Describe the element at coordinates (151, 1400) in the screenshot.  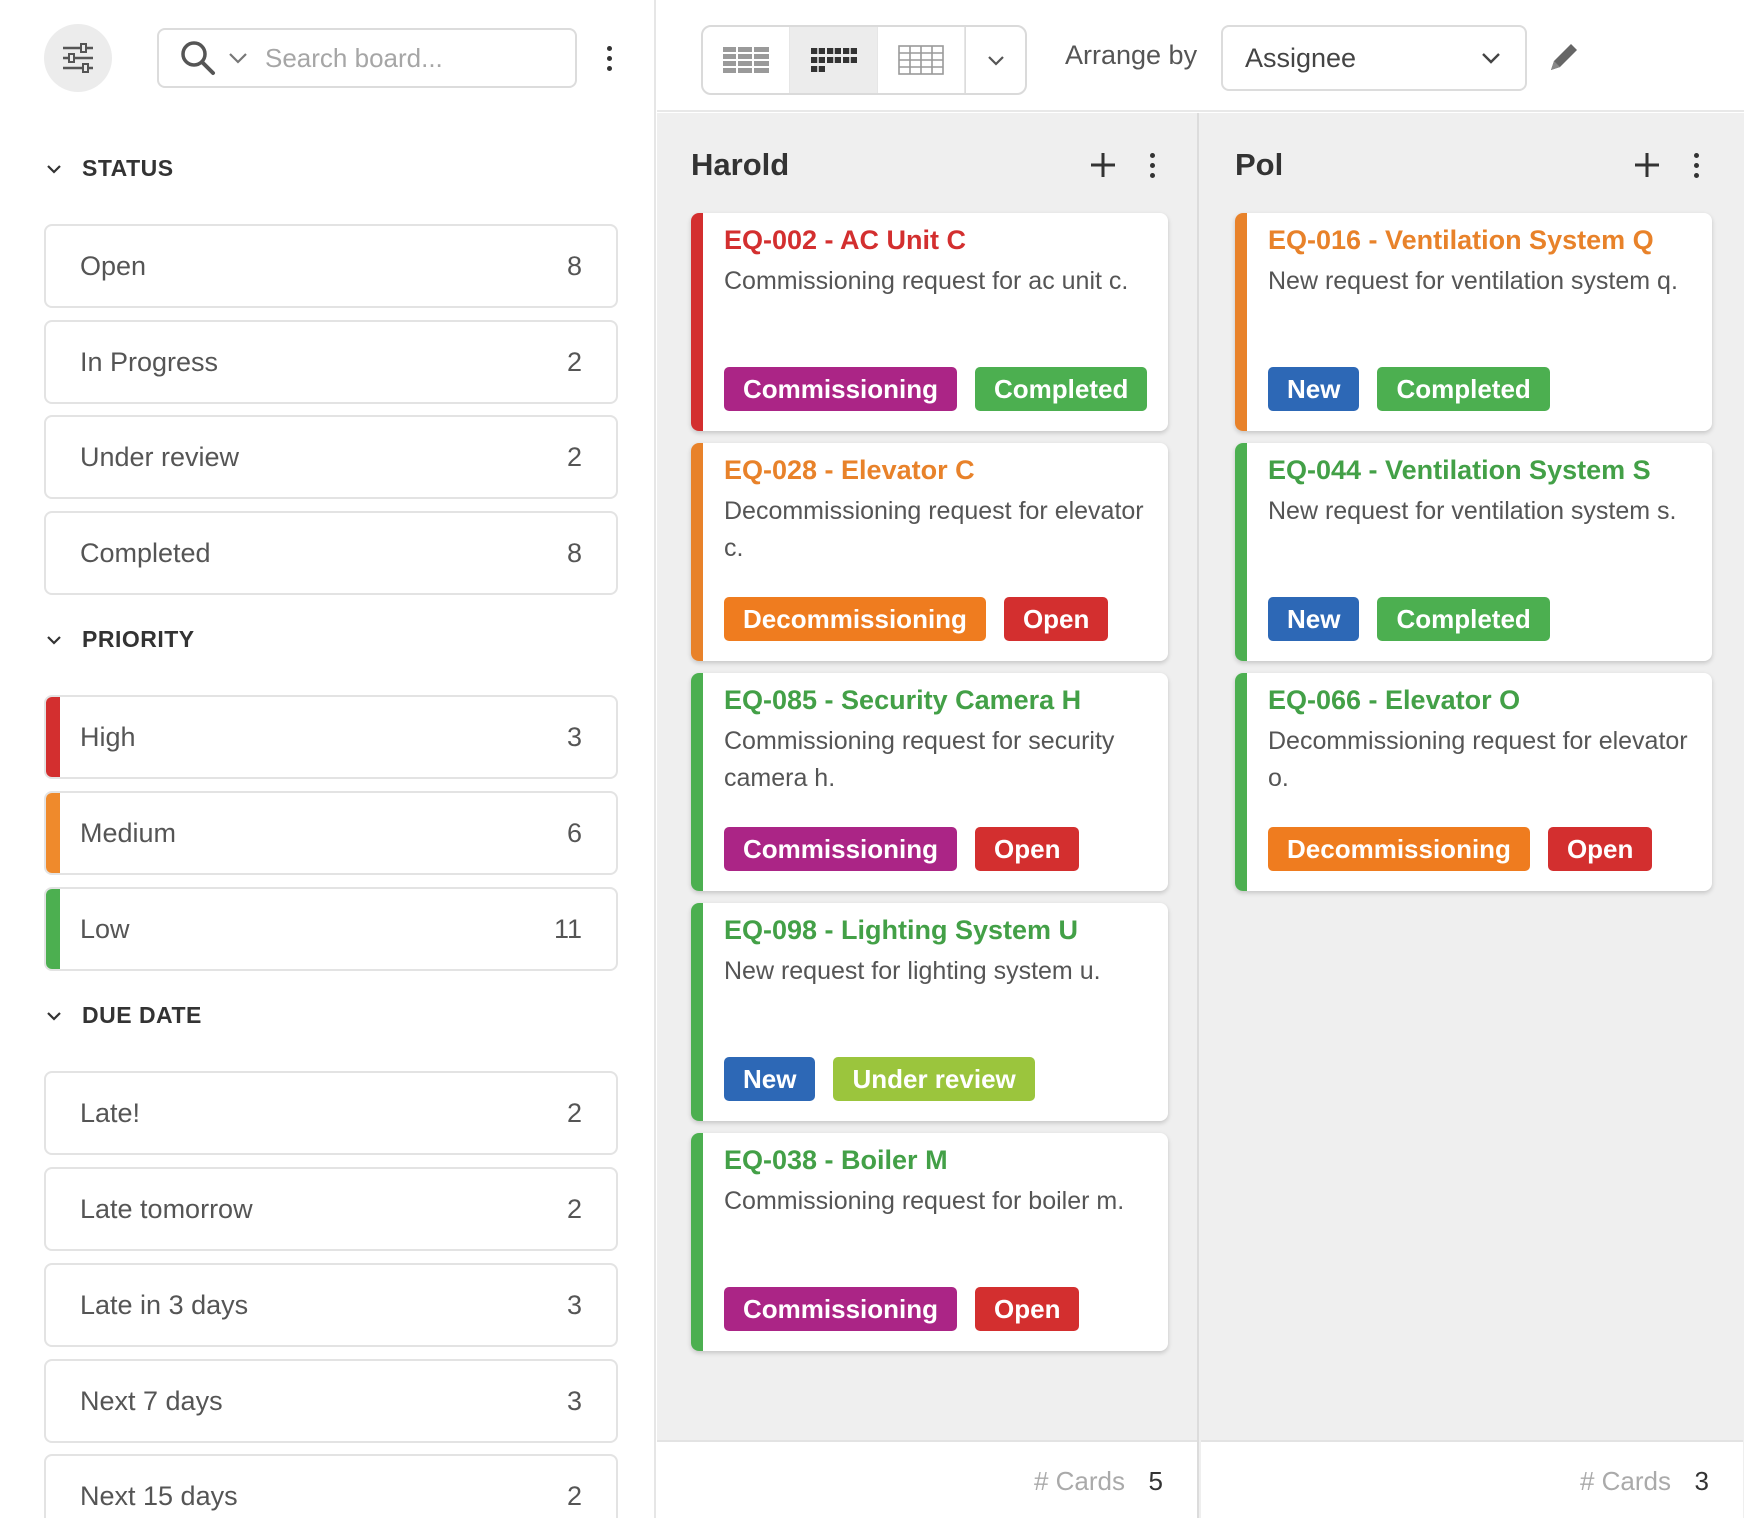
I see `filter-label: Next 7 days` at that location.